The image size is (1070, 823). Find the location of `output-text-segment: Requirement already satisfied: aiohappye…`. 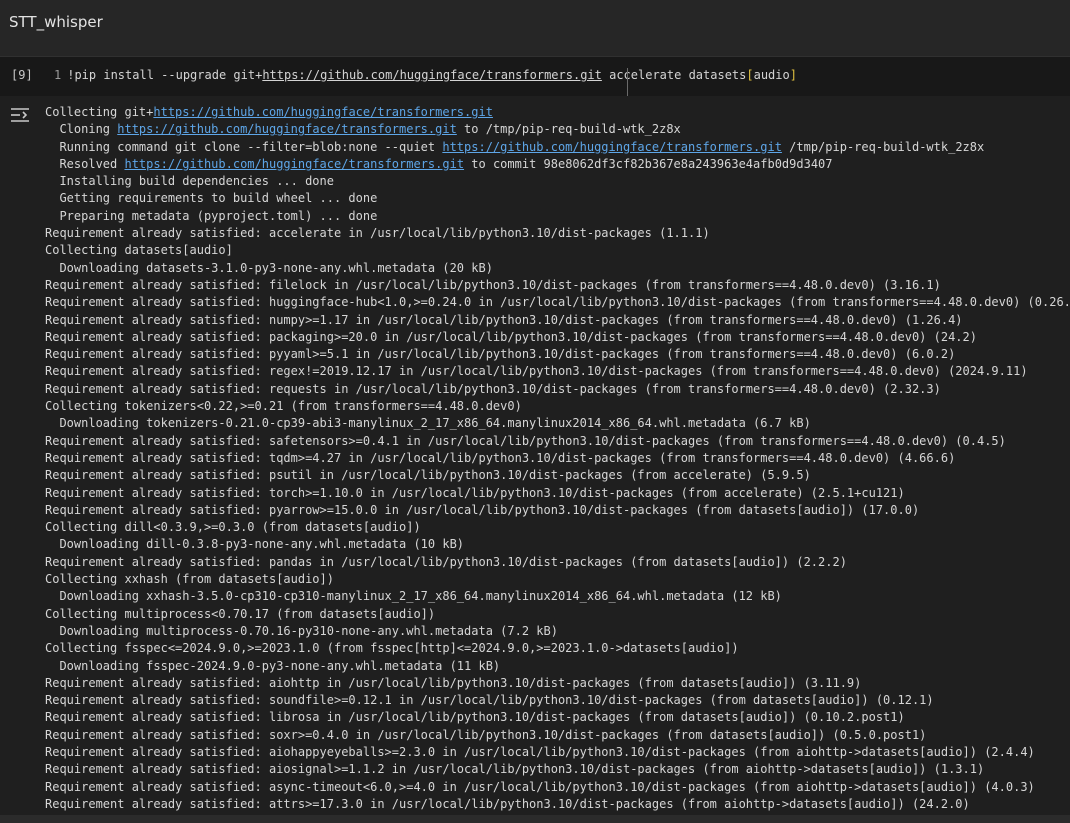

output-text-segment: Requirement already satisfied: aiohappye… is located at coordinates (540, 751).